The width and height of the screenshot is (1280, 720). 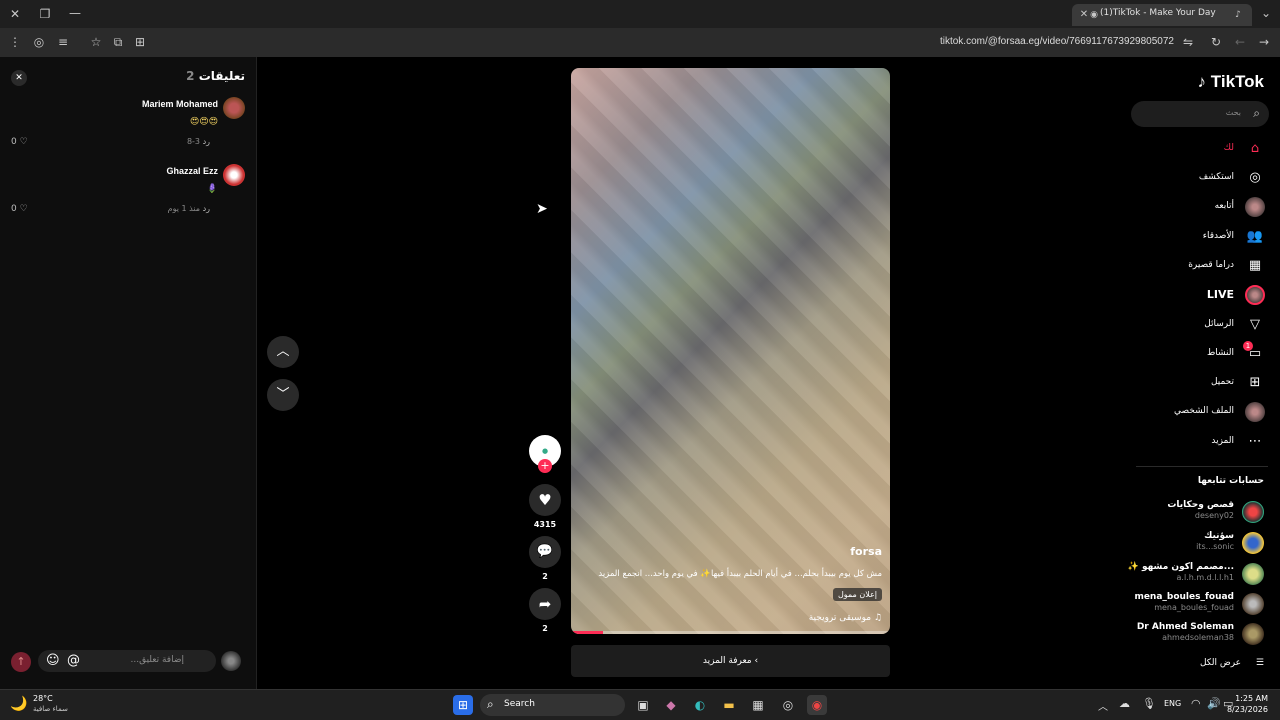 I want to click on video-author: forsa, so click(x=866, y=551).